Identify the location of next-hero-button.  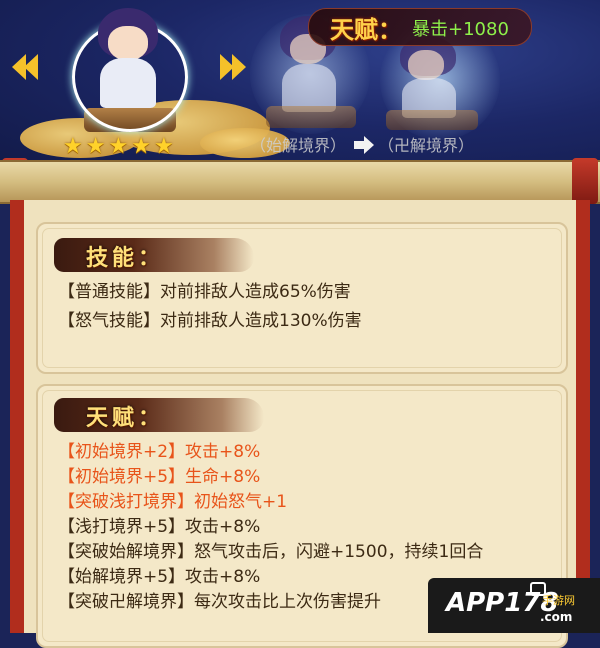
(233, 67).